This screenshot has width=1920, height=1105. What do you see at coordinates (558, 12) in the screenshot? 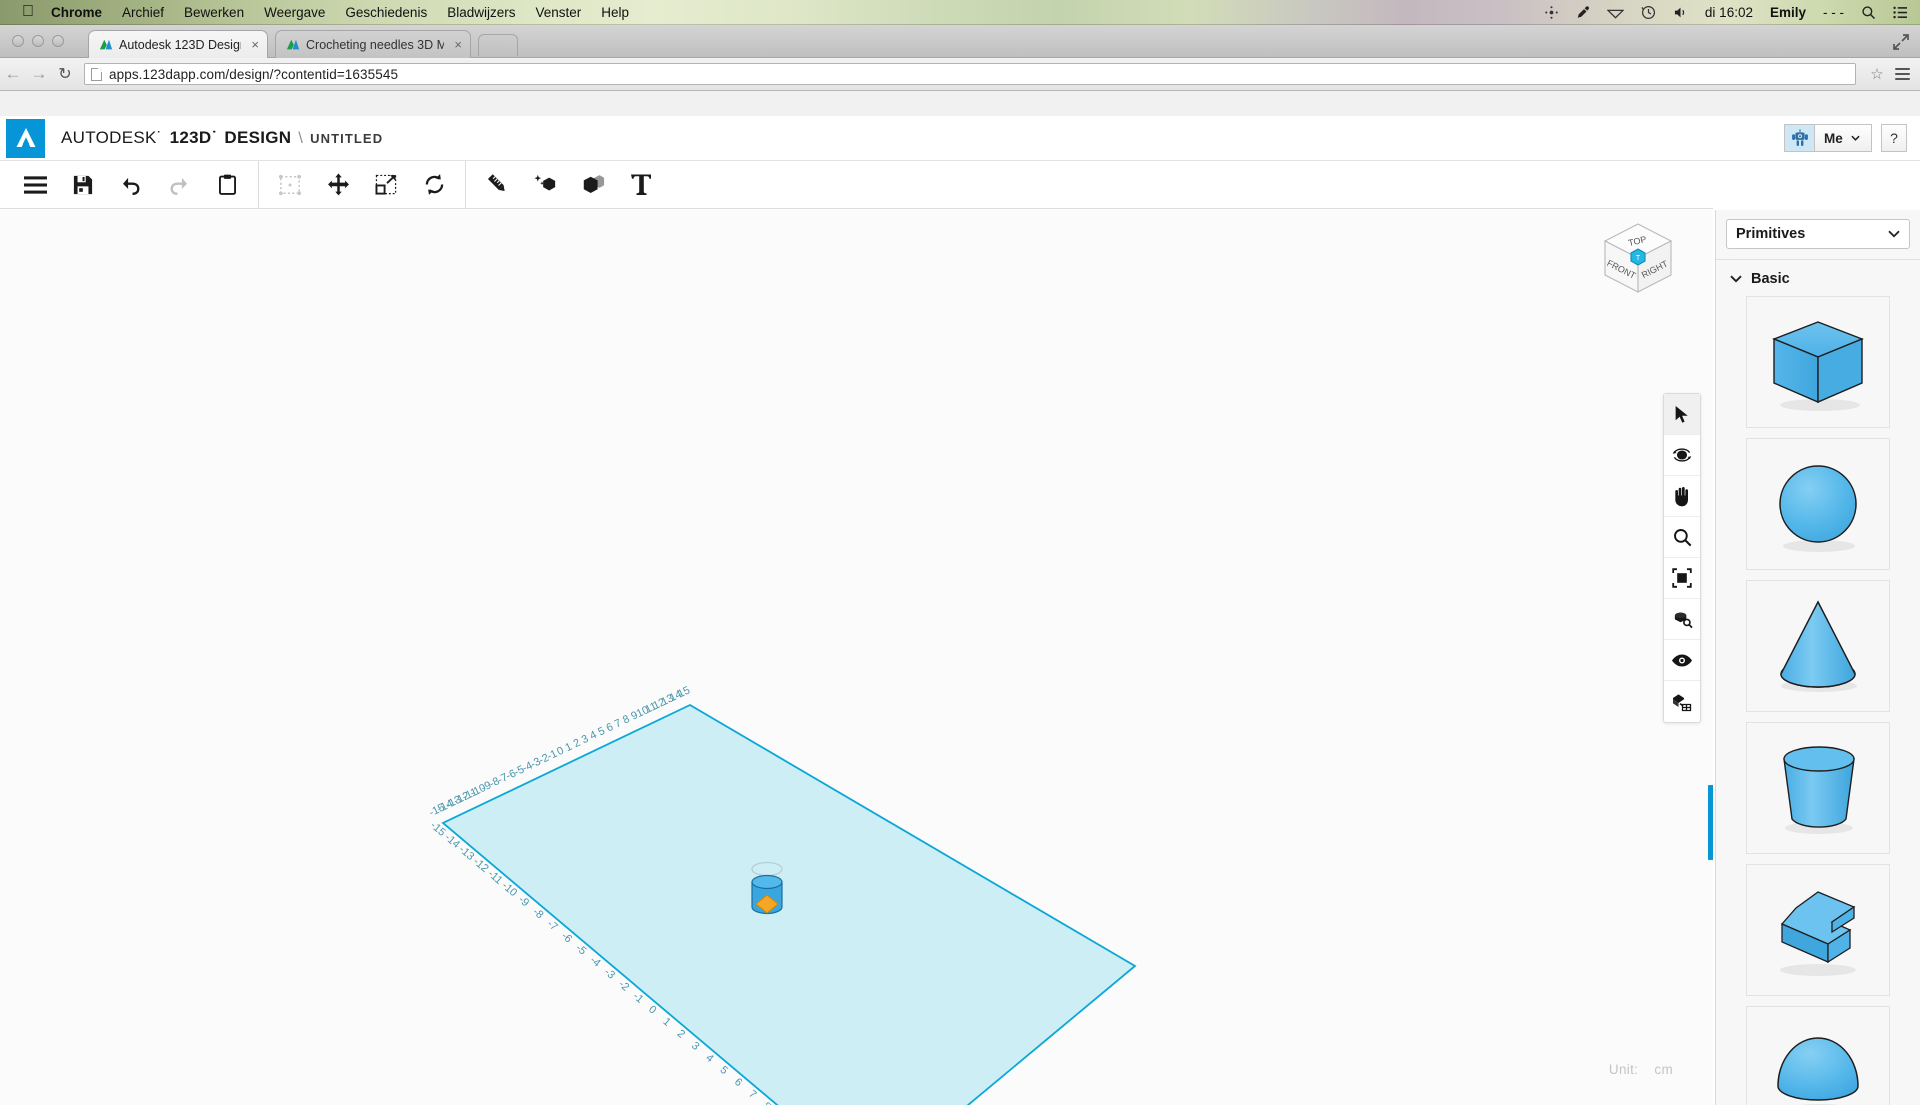
I see `menu-item-venster: Venster` at bounding box center [558, 12].